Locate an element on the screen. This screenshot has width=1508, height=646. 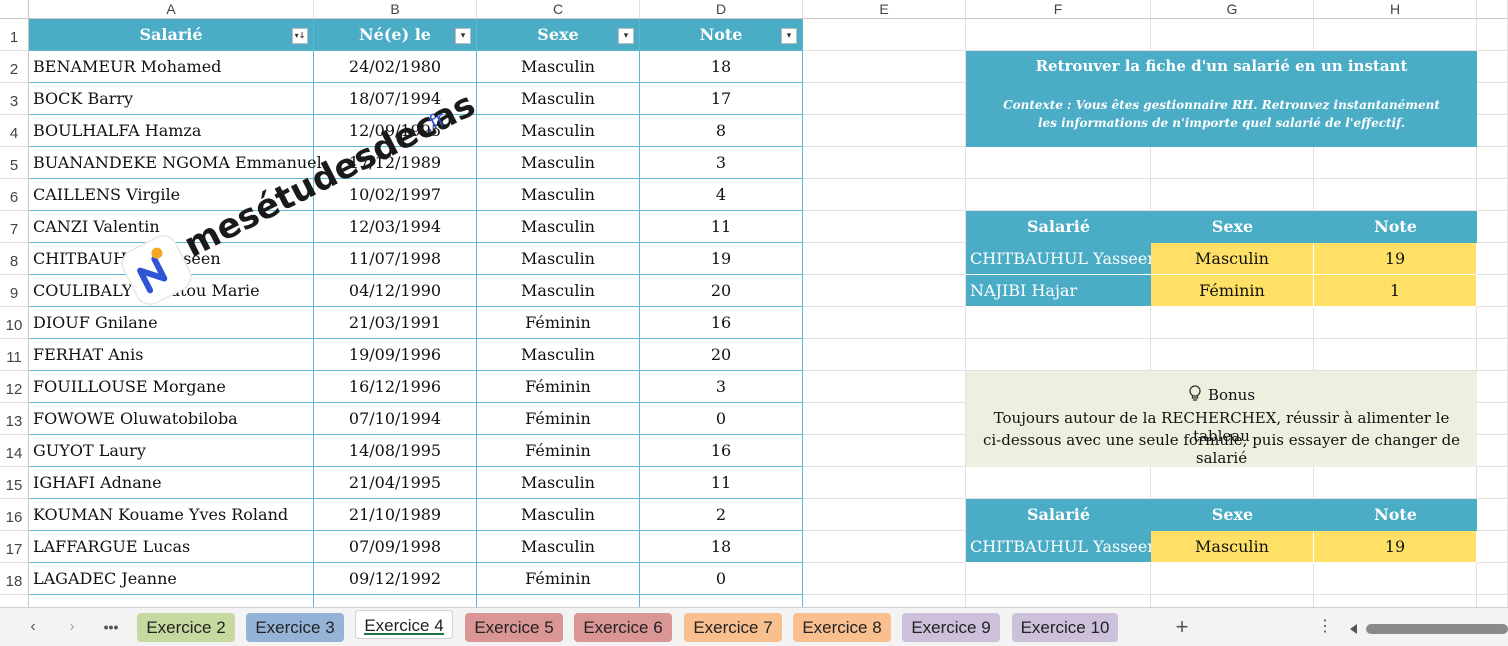
main-table-cell: 10/02/1997 is located at coordinates (395, 195).